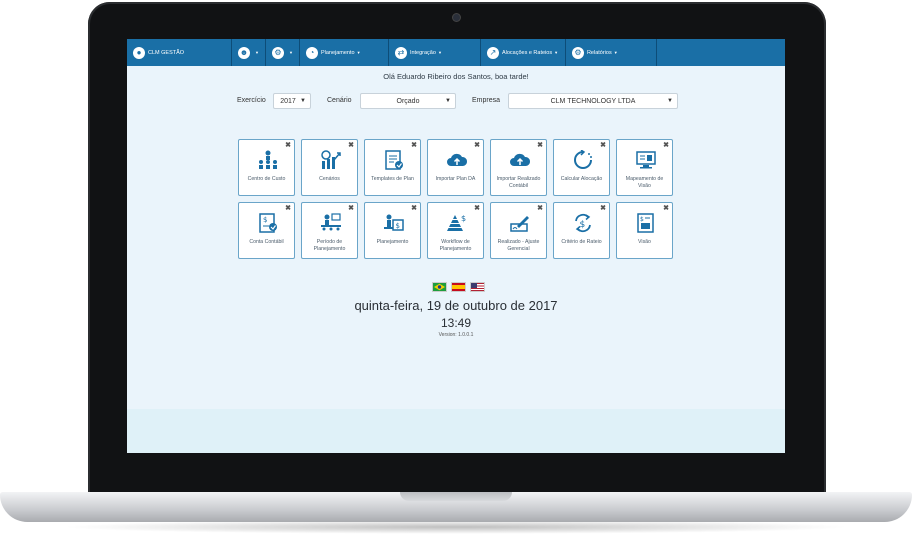 The width and height of the screenshot is (912, 551). What do you see at coordinates (339, 100) in the screenshot?
I see `cenario-label: Cenário` at bounding box center [339, 100].